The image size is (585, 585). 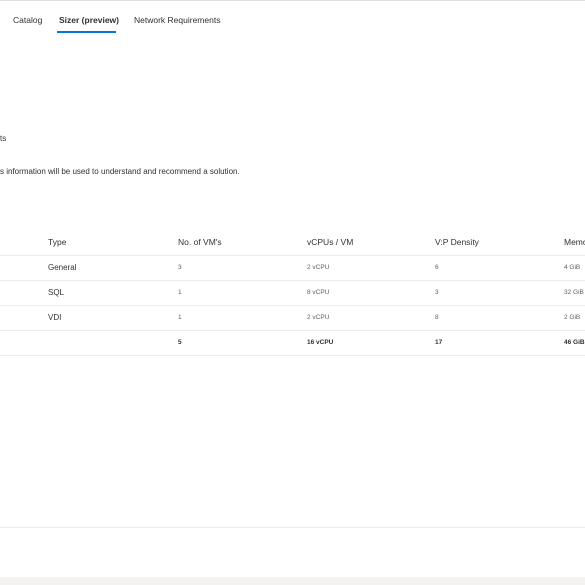 I want to click on tab-catalog: Catalog, so click(x=27, y=20).